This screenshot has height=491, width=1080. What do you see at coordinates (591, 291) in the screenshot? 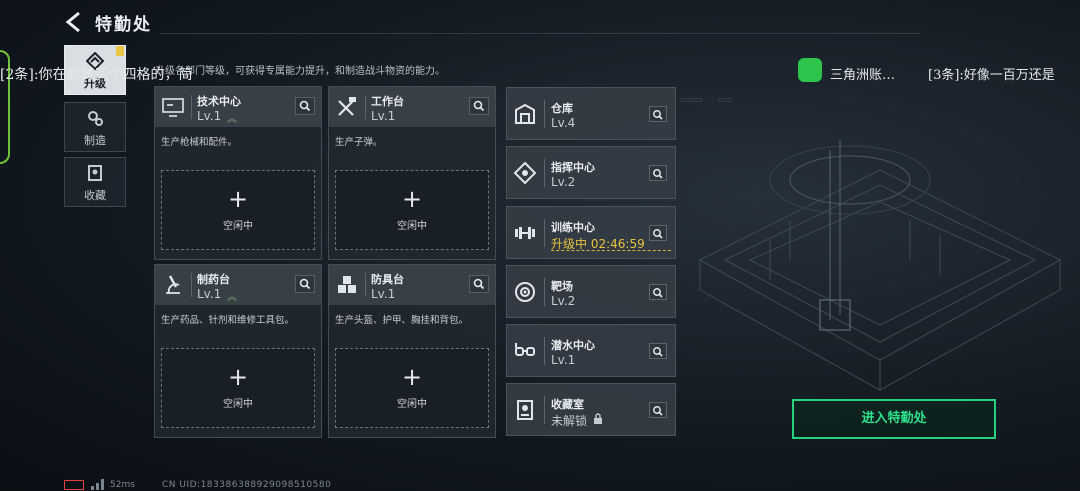
I see `facility-shooting-range: 靶场 Lv.2` at bounding box center [591, 291].